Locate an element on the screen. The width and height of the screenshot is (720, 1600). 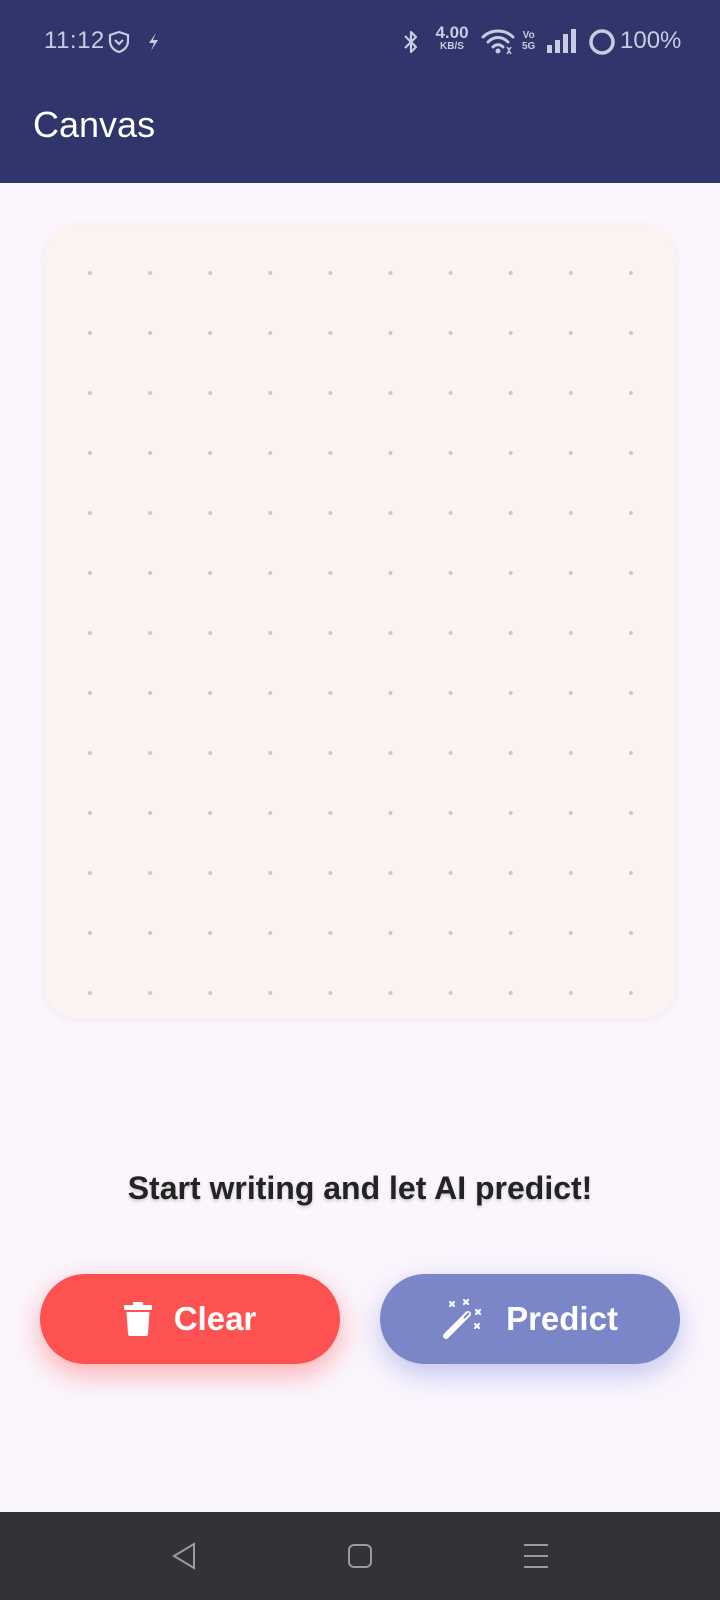
system-nav-bar is located at coordinates (360, 1556).